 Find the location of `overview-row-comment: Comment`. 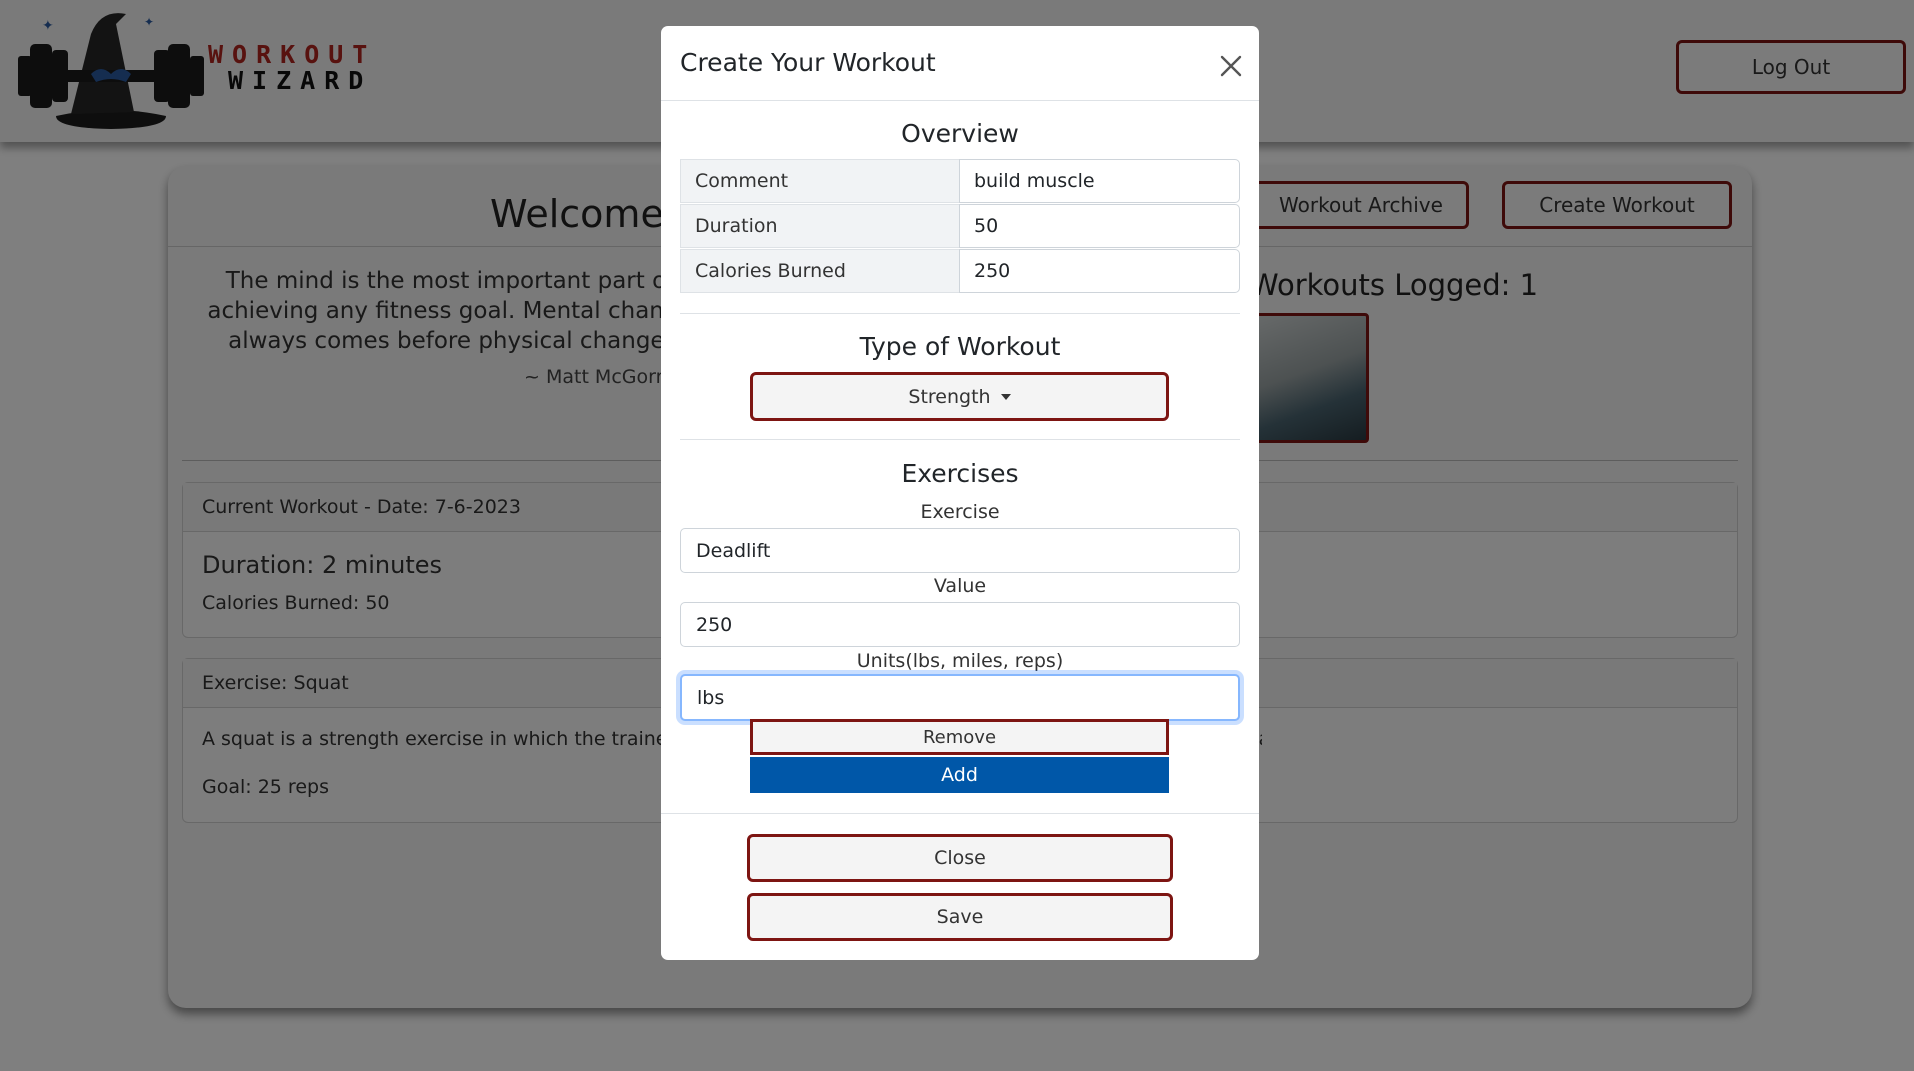

overview-row-comment: Comment is located at coordinates (960, 181).